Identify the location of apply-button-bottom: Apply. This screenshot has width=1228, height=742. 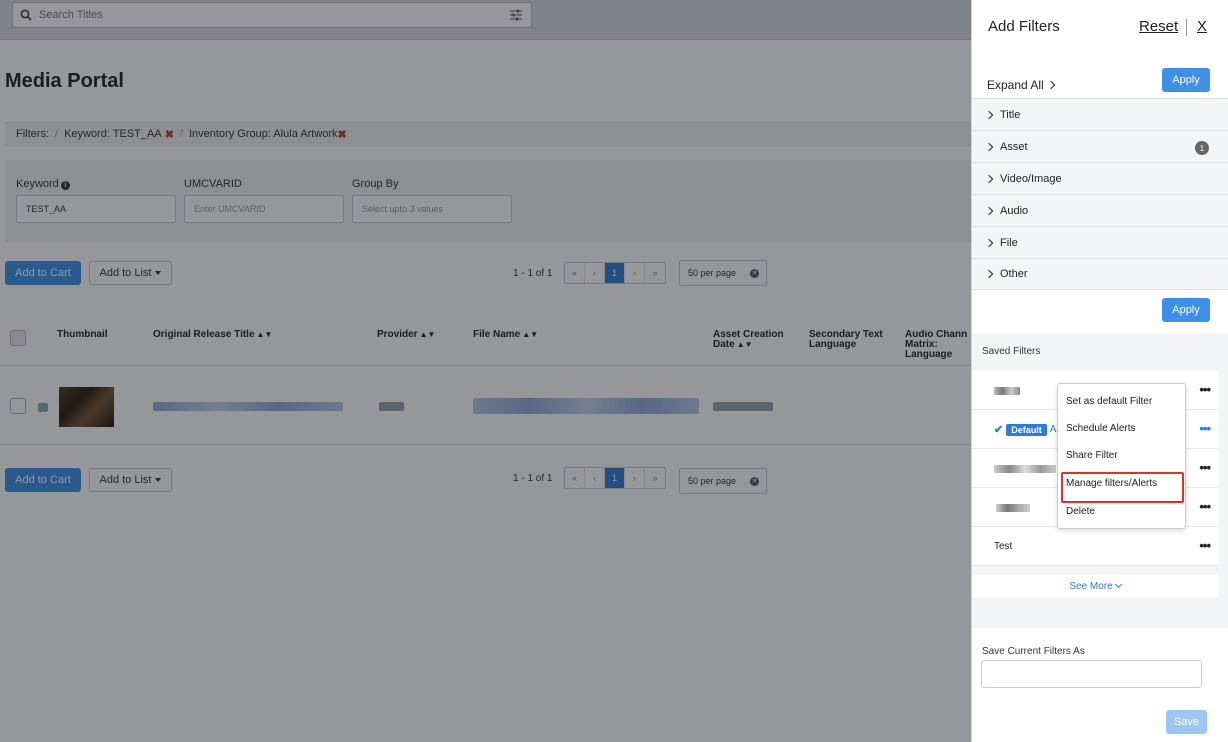
(1186, 310).